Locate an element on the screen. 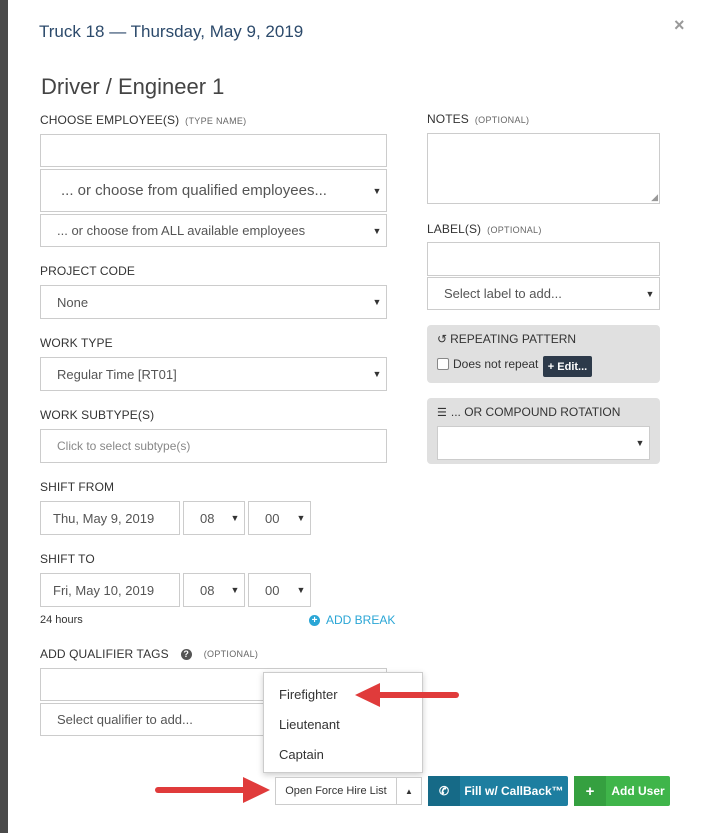 This screenshot has width=705, height=833. work-type-value: Regular Time [RT01] is located at coordinates (117, 374).